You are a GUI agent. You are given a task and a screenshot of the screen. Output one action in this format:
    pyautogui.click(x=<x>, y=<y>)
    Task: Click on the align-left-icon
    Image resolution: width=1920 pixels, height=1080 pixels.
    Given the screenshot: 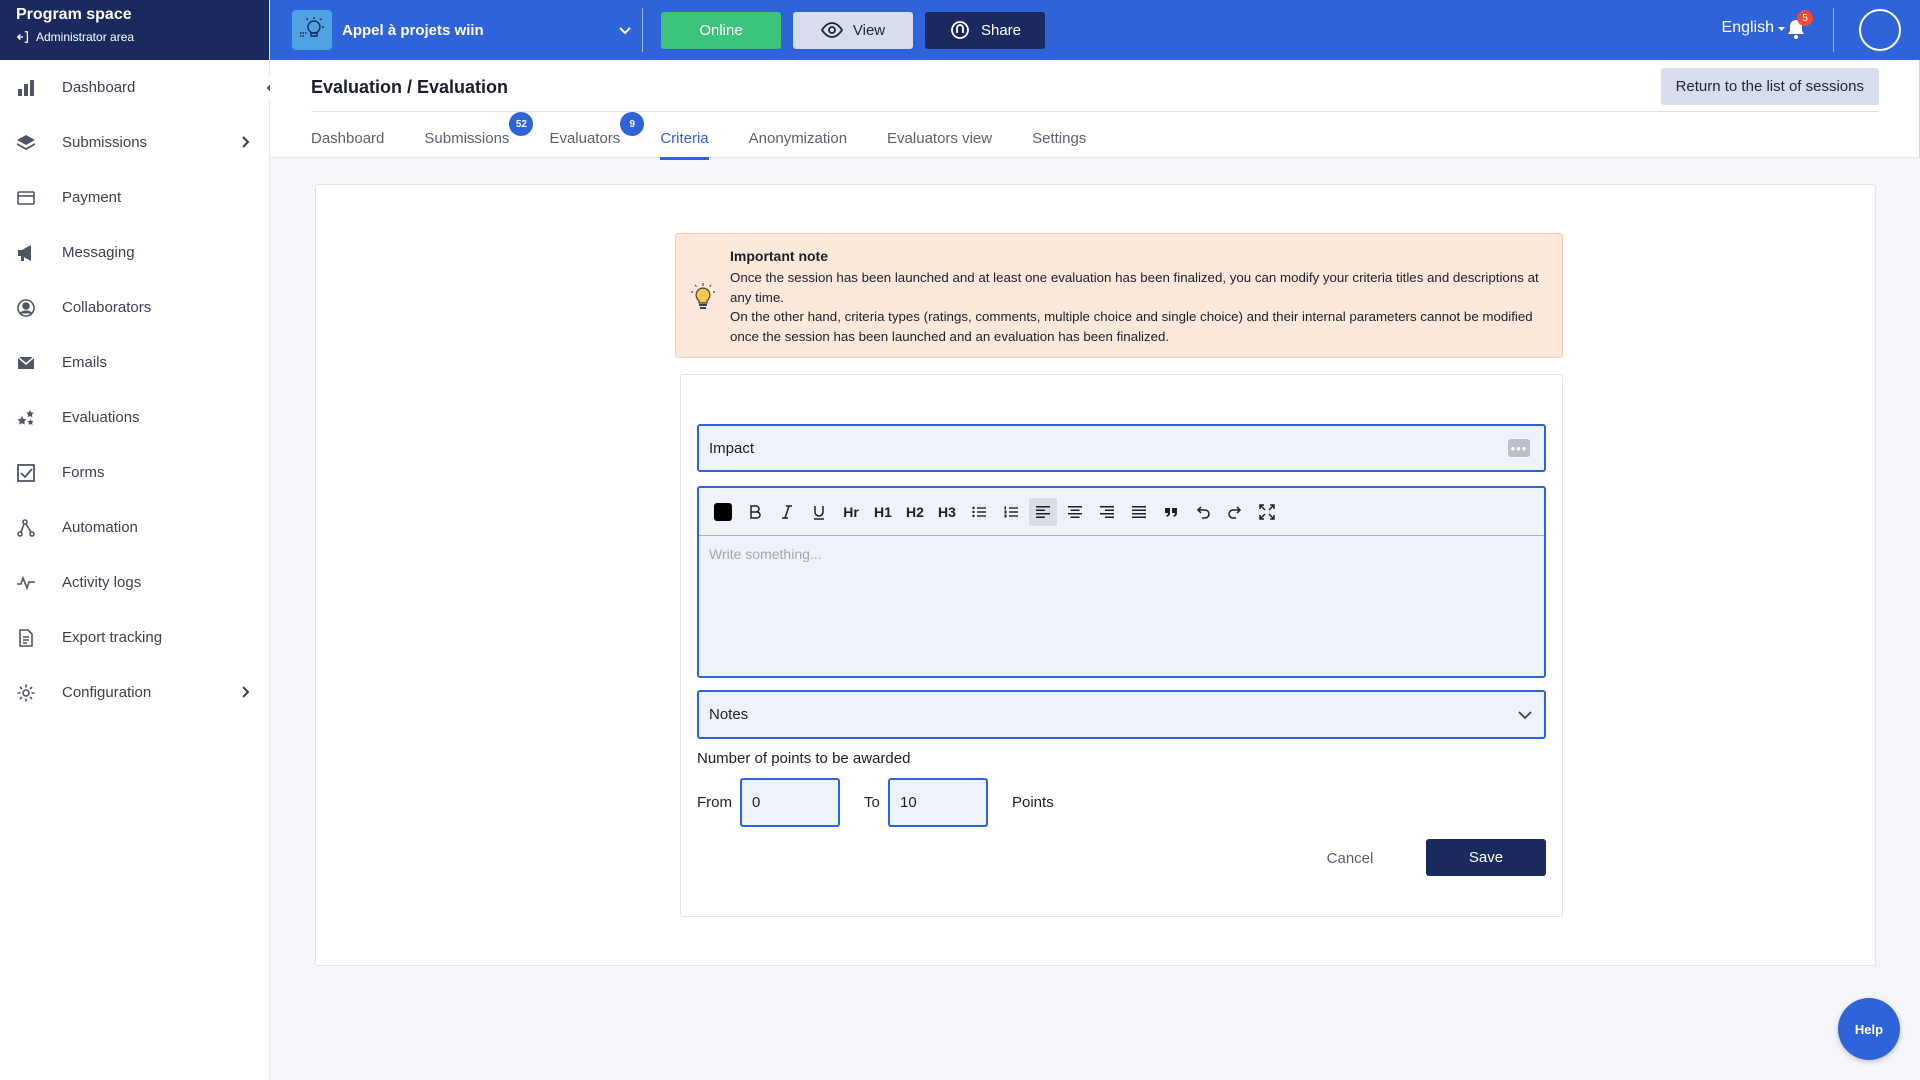 What is the action you would take?
    pyautogui.click(x=1043, y=511)
    